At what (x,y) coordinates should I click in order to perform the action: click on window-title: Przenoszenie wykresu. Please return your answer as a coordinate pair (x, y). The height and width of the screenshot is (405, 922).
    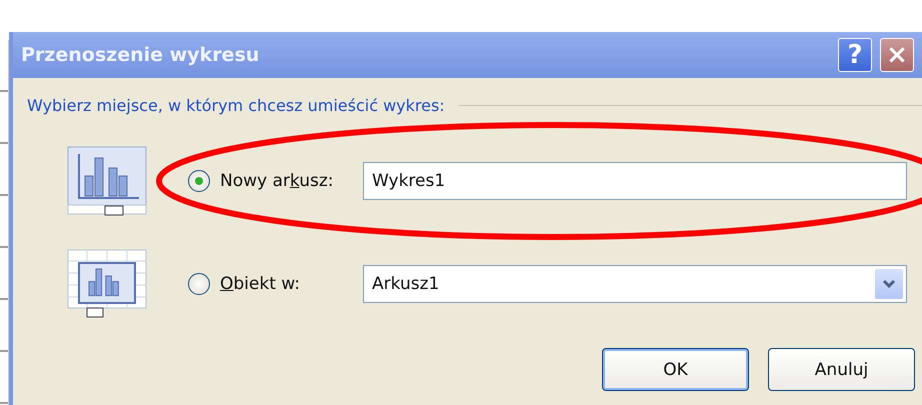
    Looking at the image, I should click on (140, 55).